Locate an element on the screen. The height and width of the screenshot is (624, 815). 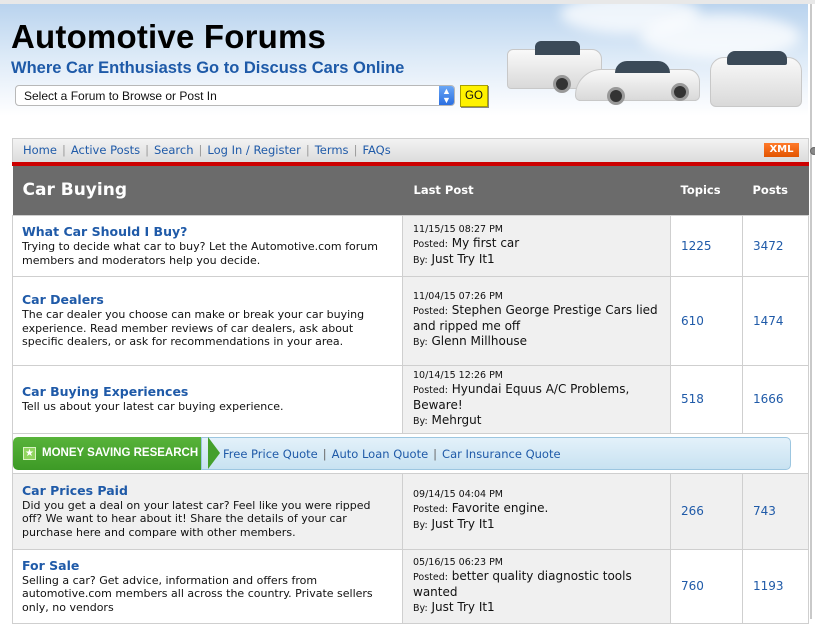
sportscar-window is located at coordinates (757, 58).